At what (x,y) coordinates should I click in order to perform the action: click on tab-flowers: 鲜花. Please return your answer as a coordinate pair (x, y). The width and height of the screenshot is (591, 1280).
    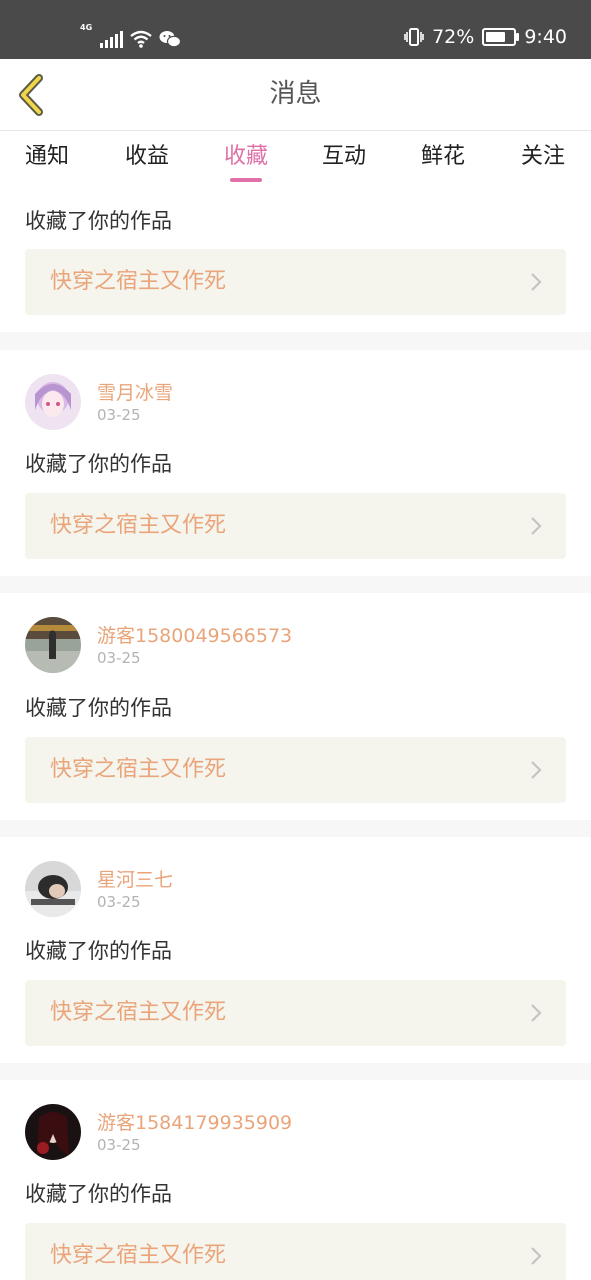
    Looking at the image, I should click on (443, 158).